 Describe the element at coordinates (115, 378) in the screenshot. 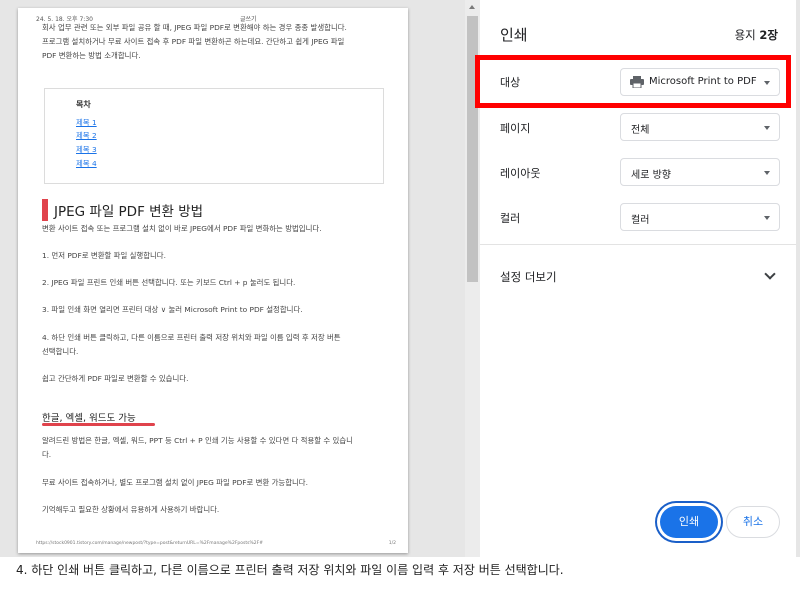

I see `body-line-7: 쉽고 간단하게 PDF 파일로 변환할 수 있습니다.` at that location.